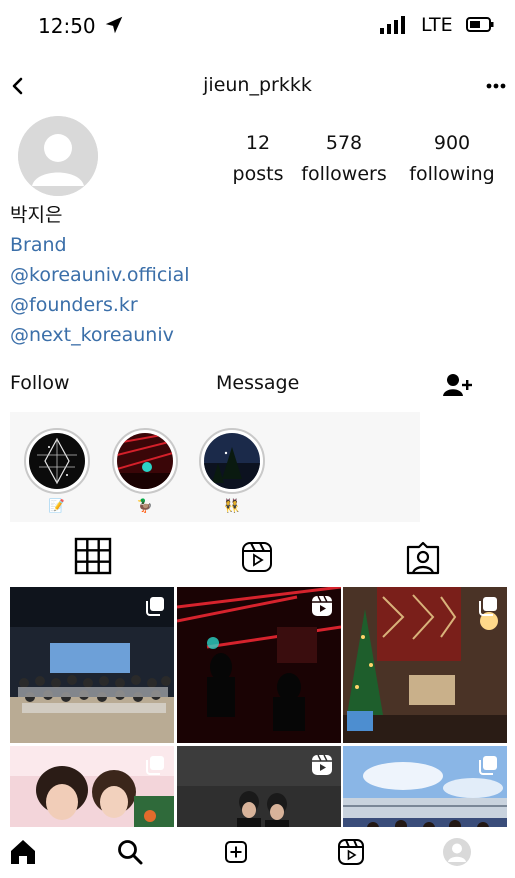 The image size is (515, 878). What do you see at coordinates (258, 143) in the screenshot?
I see `posts-count-value: 12` at bounding box center [258, 143].